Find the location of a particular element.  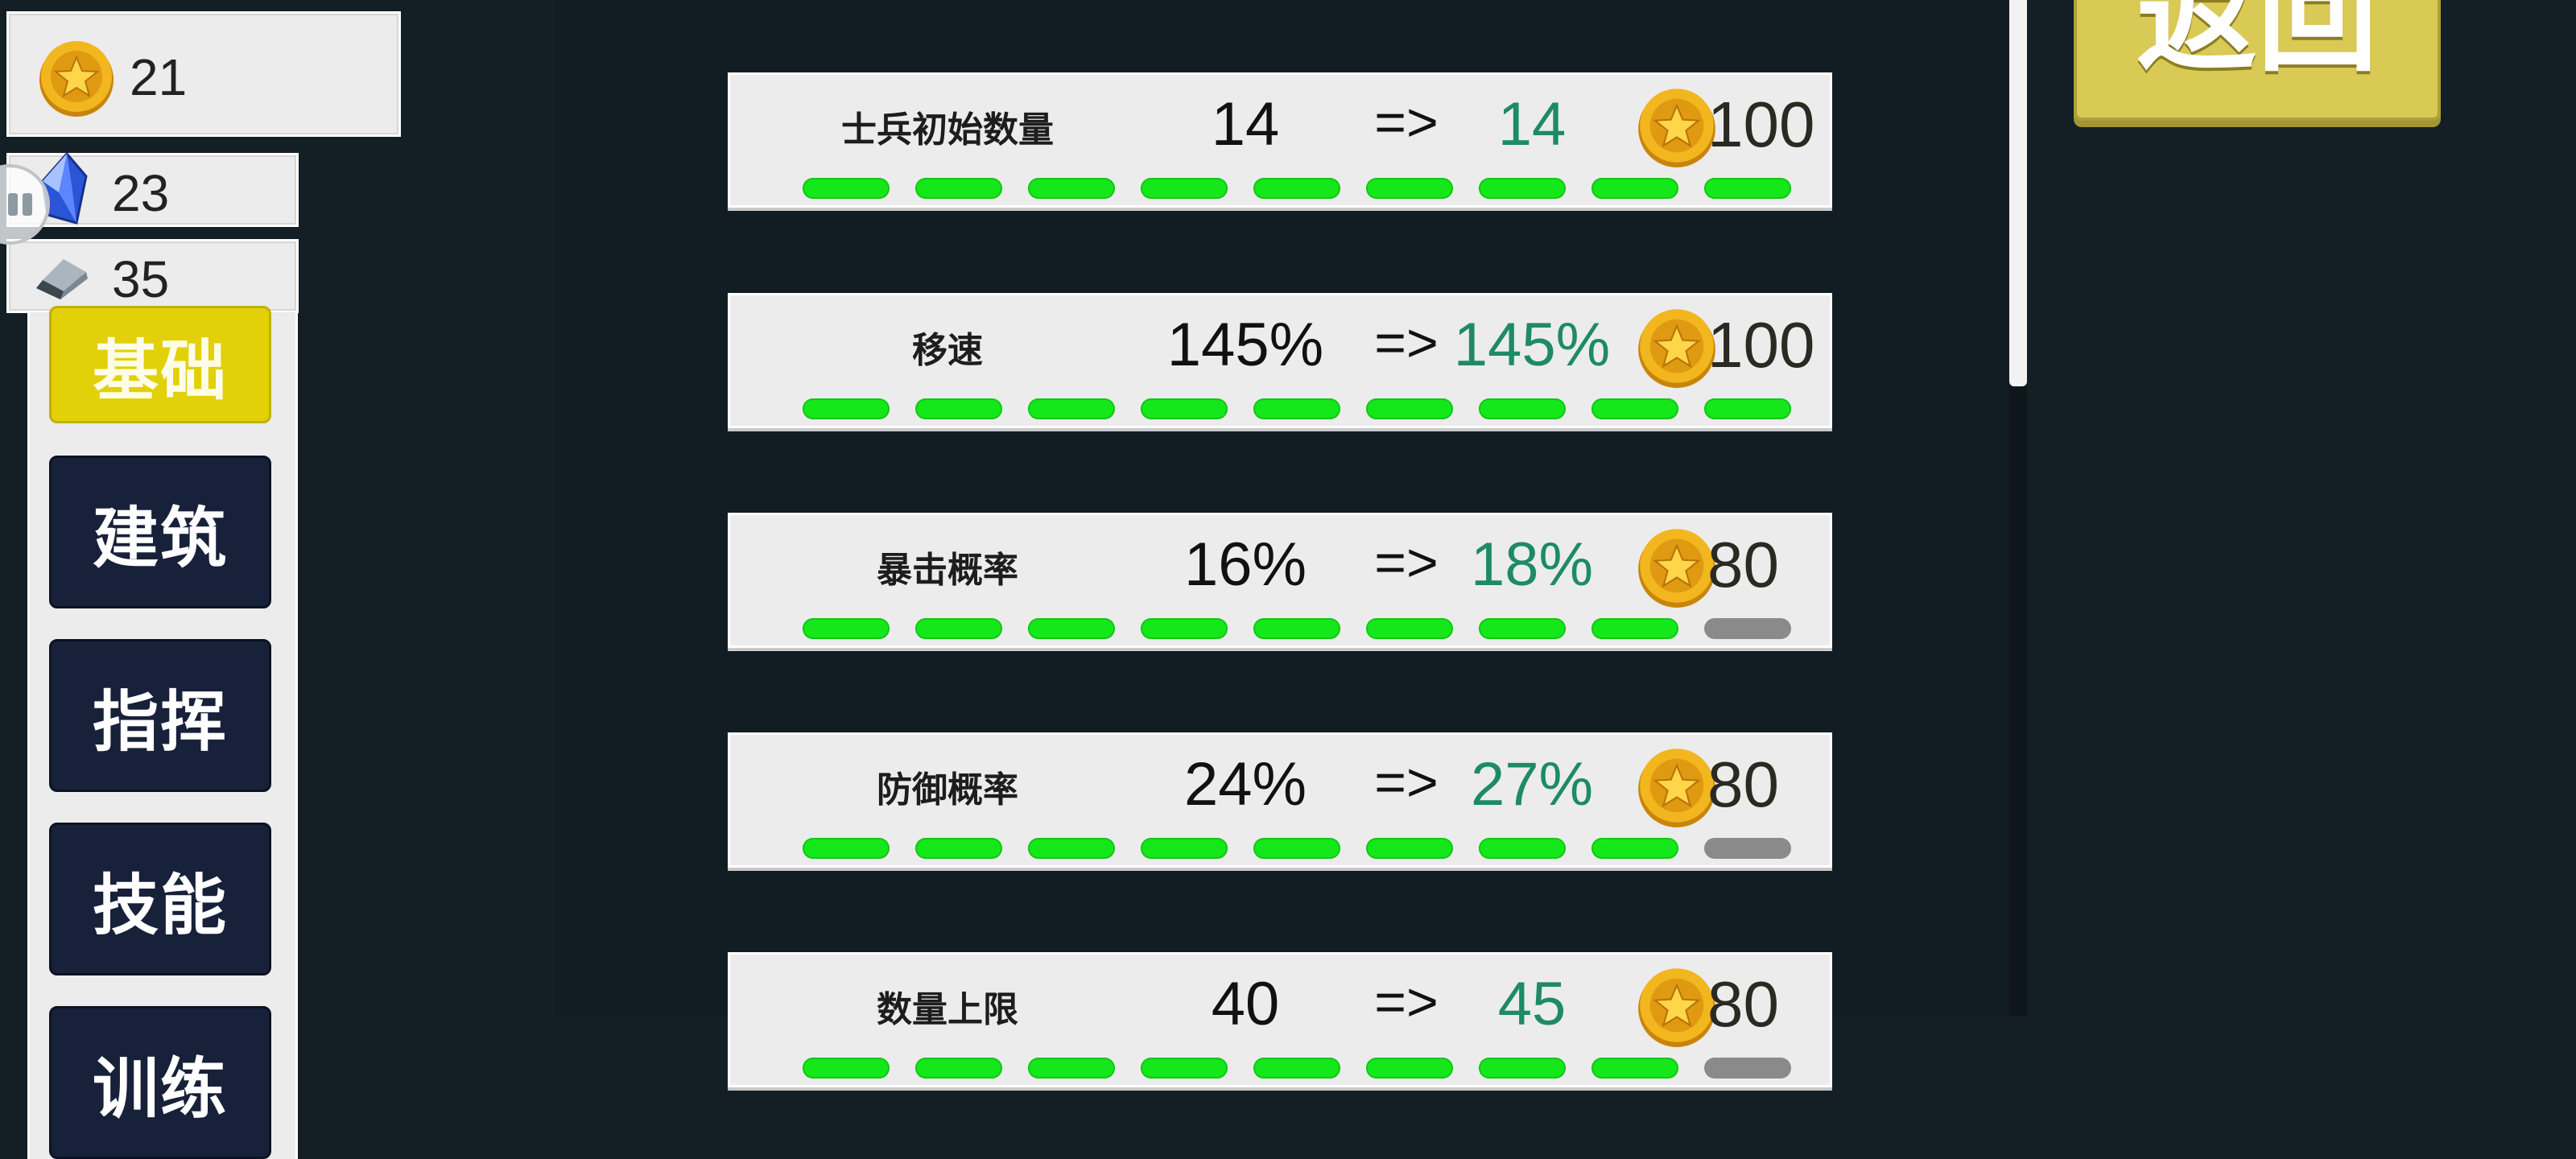

iron-value: 35 is located at coordinates (141, 279).